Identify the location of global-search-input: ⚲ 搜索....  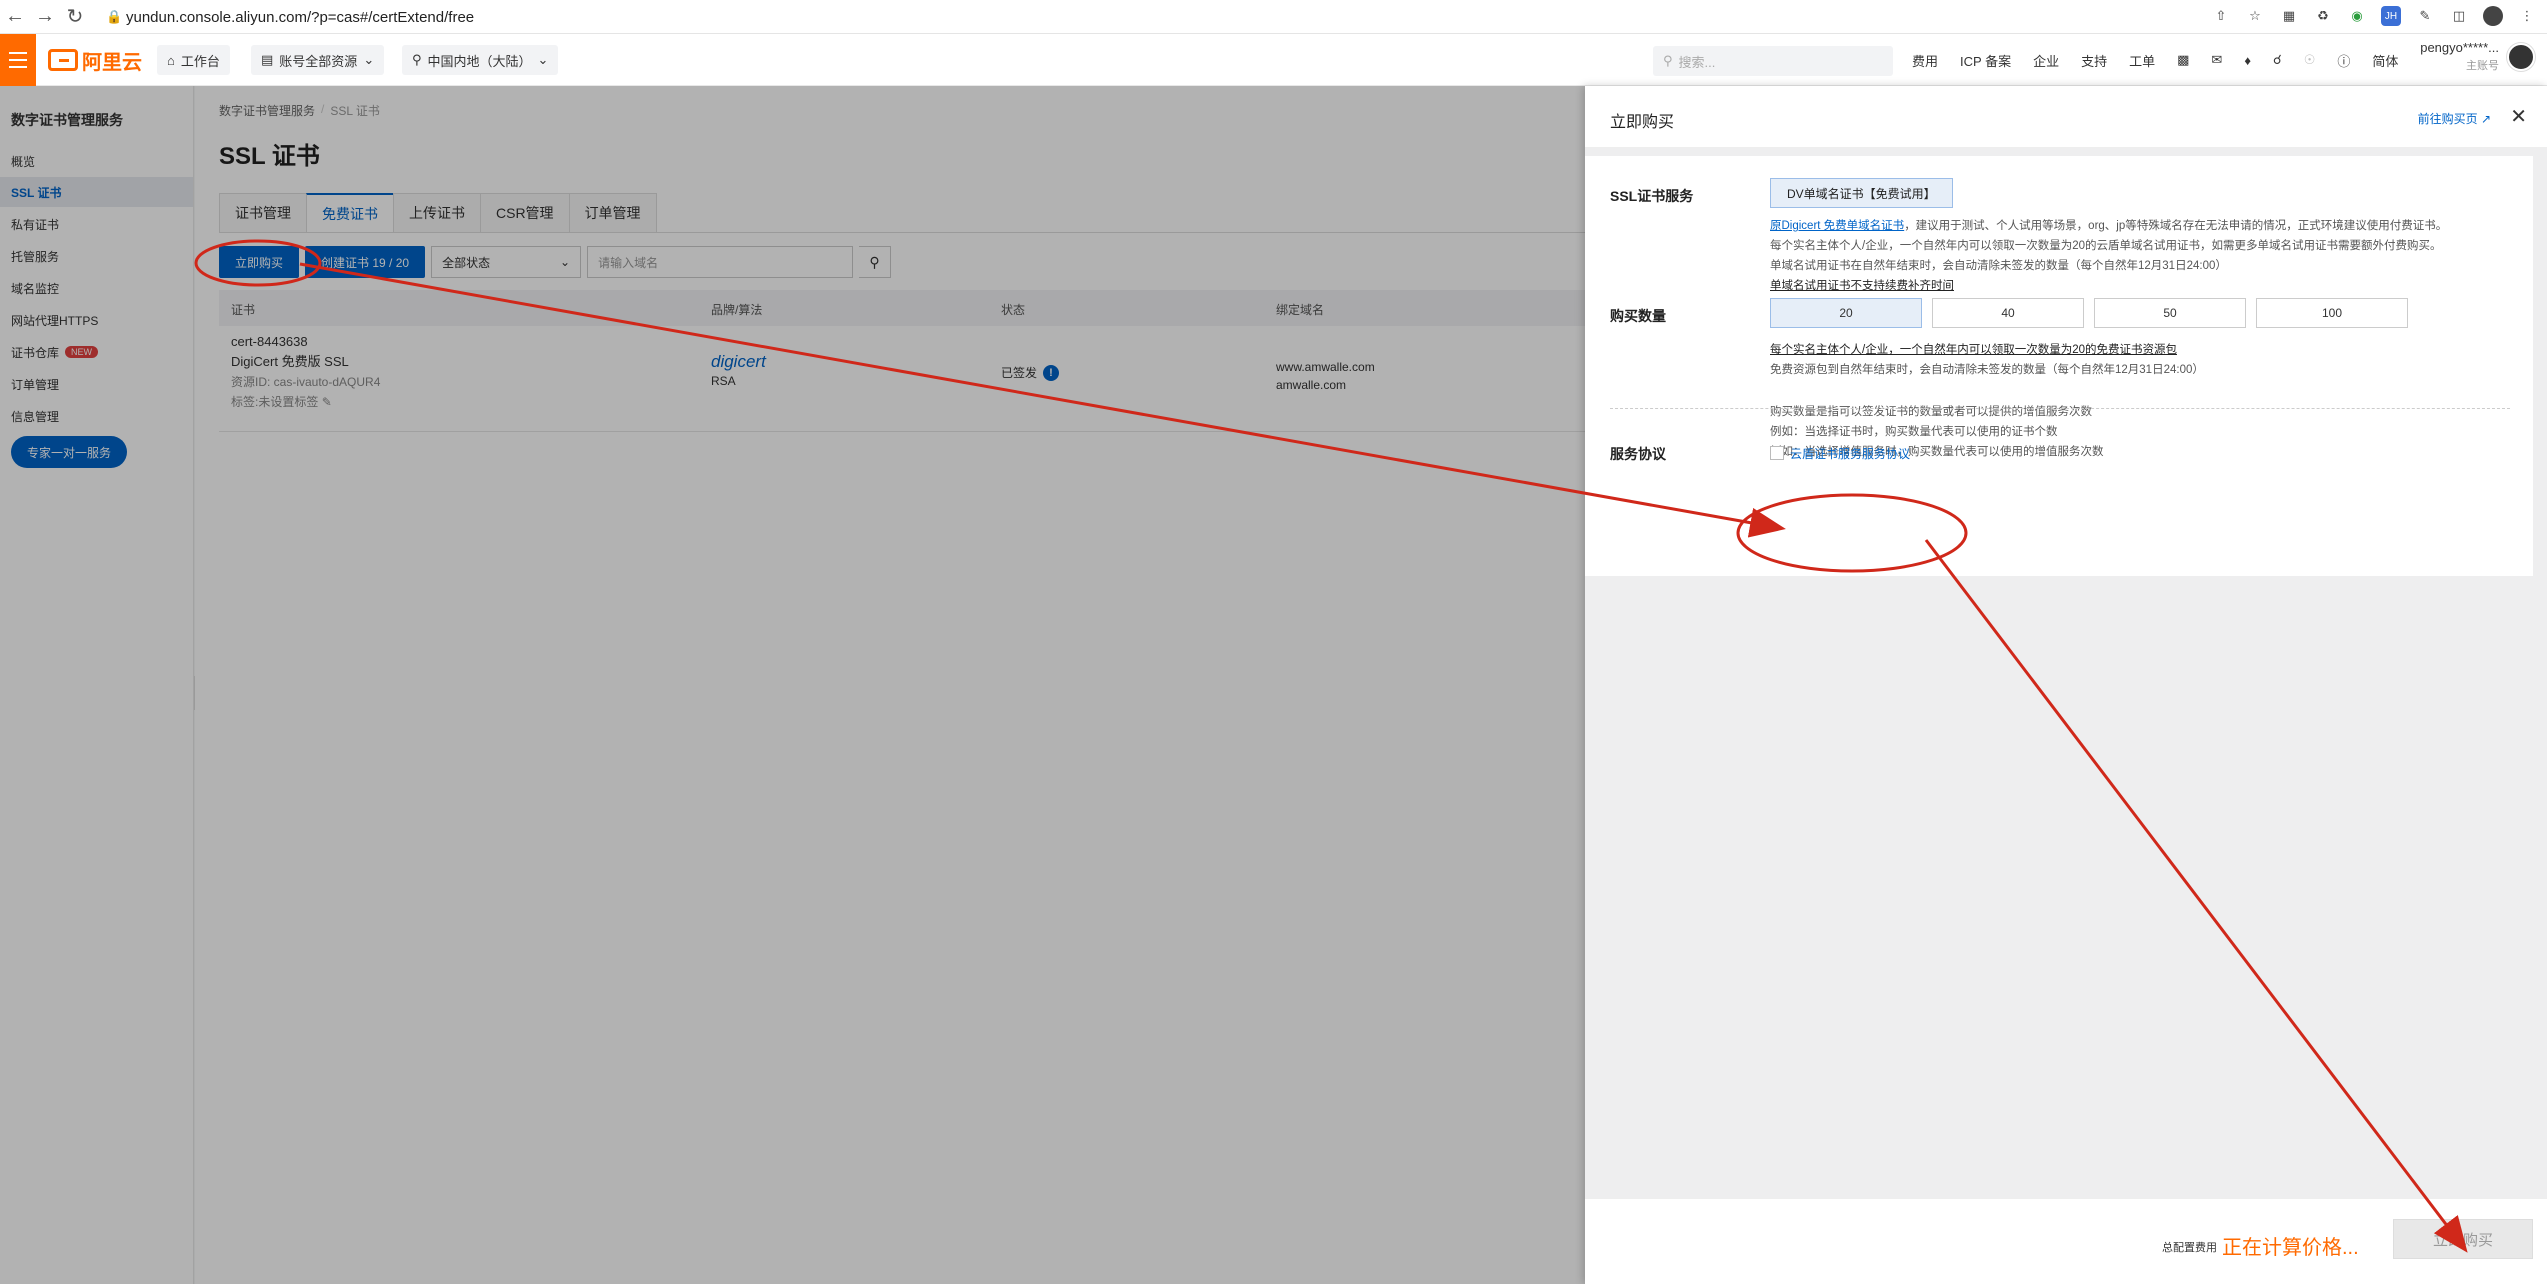
(1773, 61).